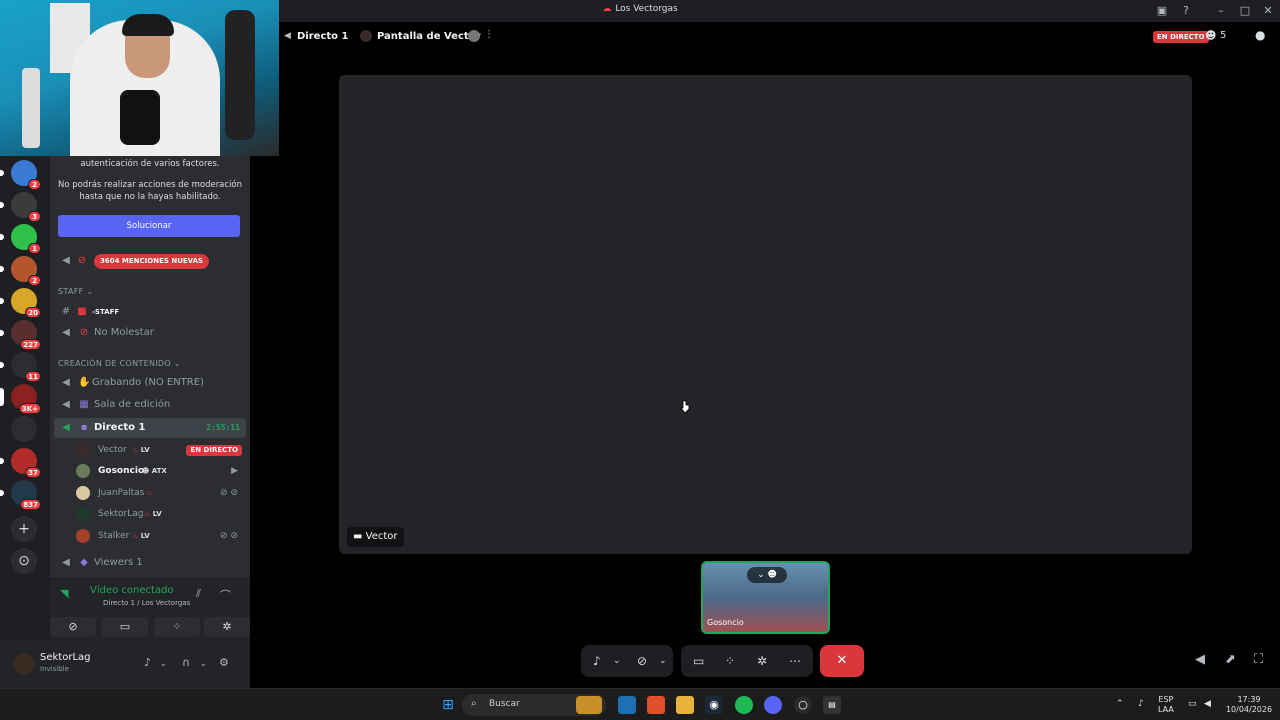 This screenshot has height=720, width=1280. I want to click on more-options-icon: ⋯, so click(795, 661).